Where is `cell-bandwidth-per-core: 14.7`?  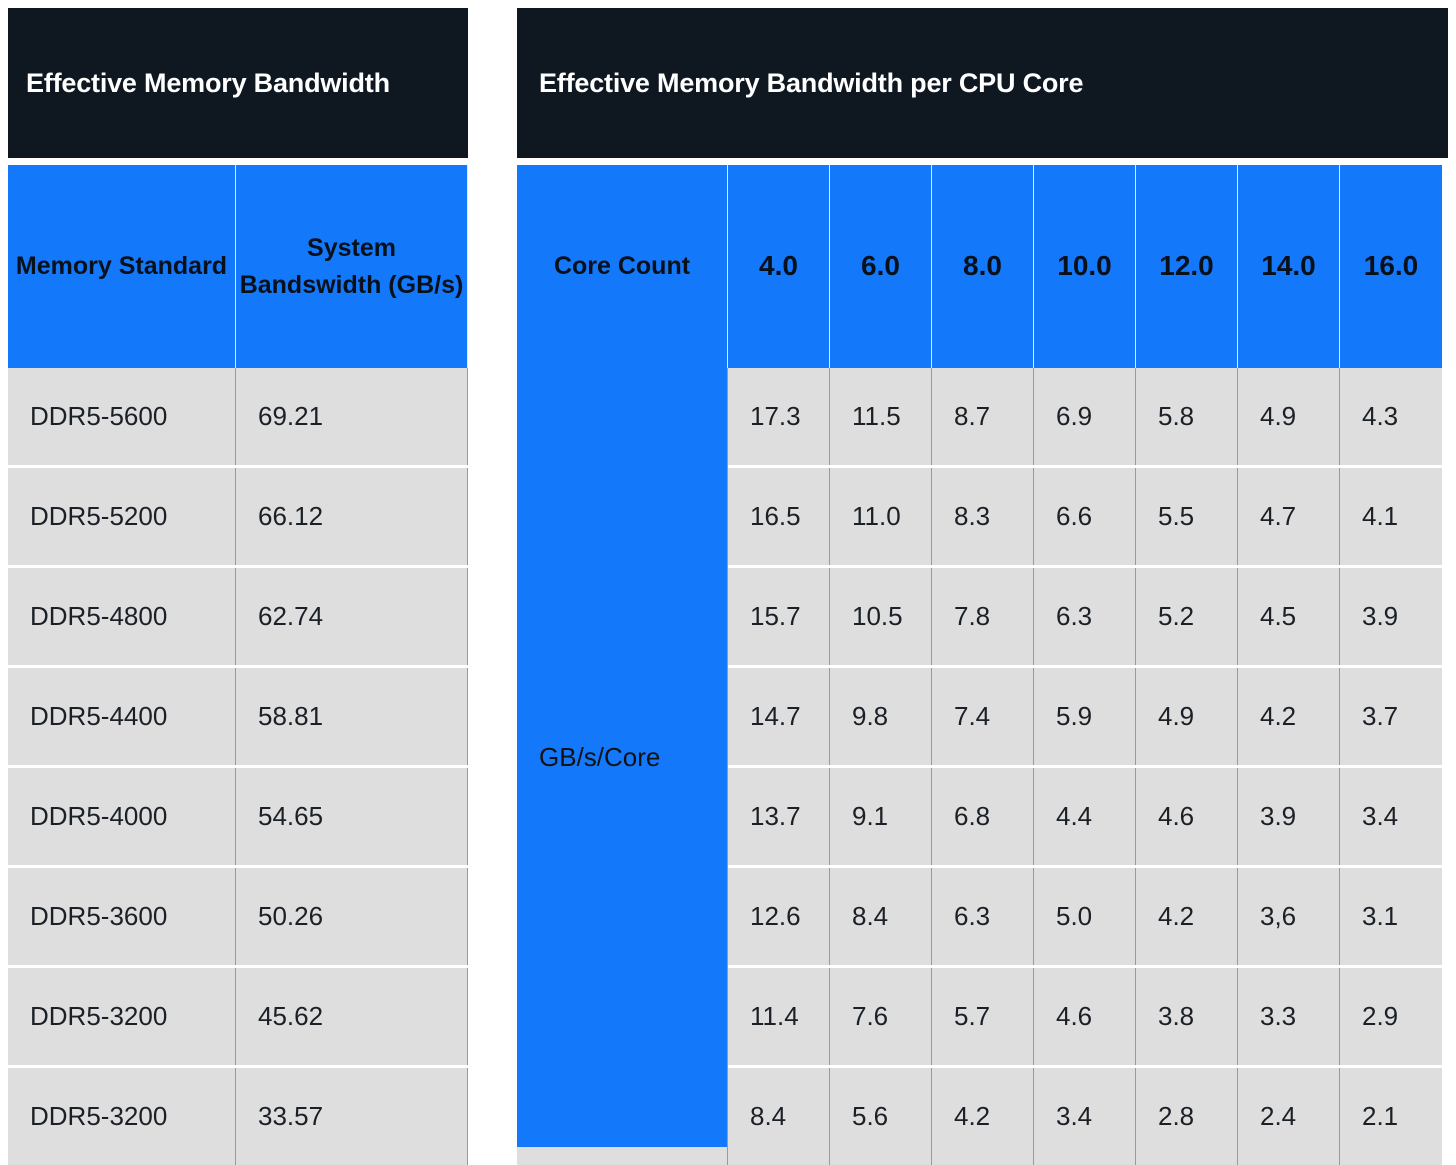
cell-bandwidth-per-core: 14.7 is located at coordinates (779, 716).